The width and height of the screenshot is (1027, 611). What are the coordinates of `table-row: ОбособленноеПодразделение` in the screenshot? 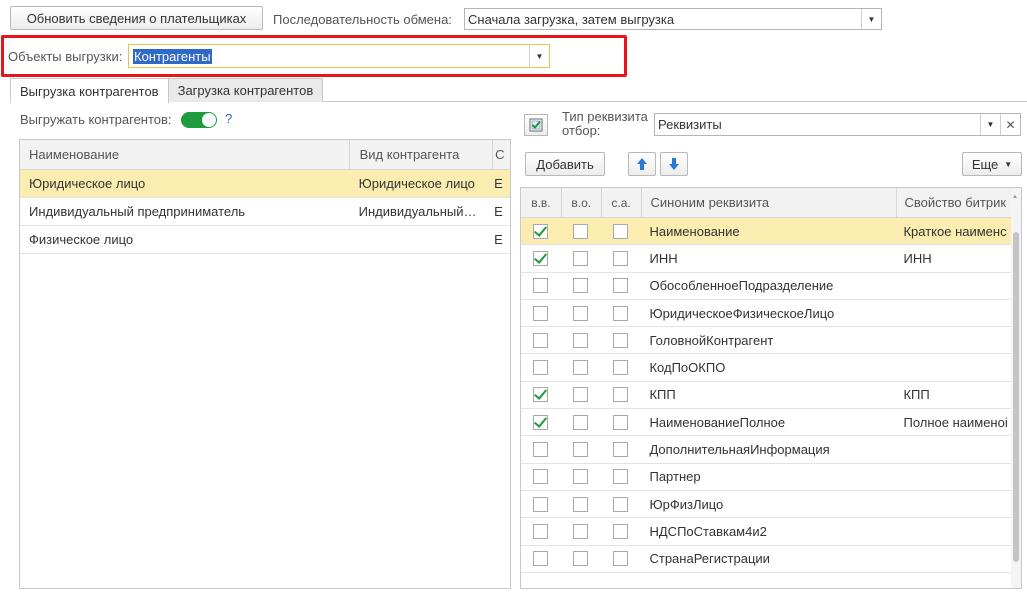 It's located at (771, 286).